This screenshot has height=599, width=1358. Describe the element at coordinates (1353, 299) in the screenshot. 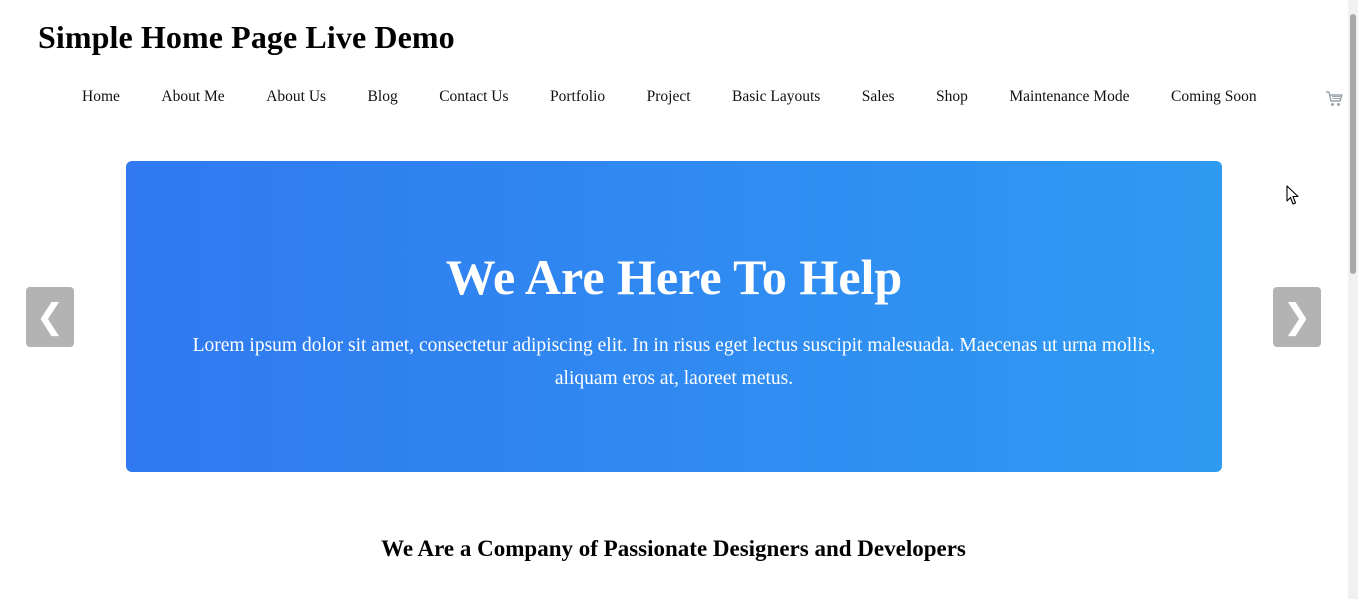

I see `vertical-scrollbar` at that location.